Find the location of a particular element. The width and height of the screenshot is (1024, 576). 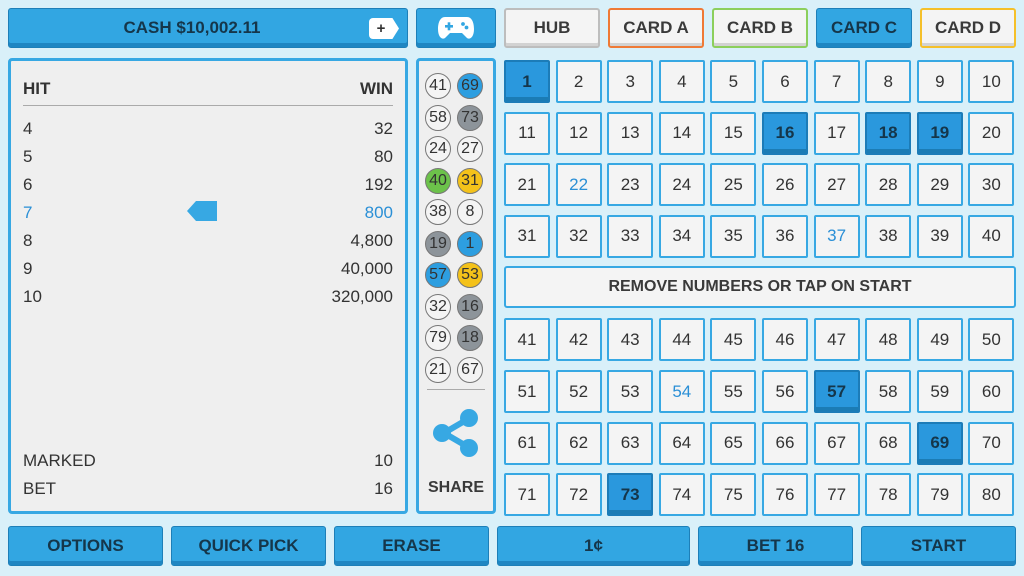

board-cell-2: 2 is located at coordinates (578, 81).